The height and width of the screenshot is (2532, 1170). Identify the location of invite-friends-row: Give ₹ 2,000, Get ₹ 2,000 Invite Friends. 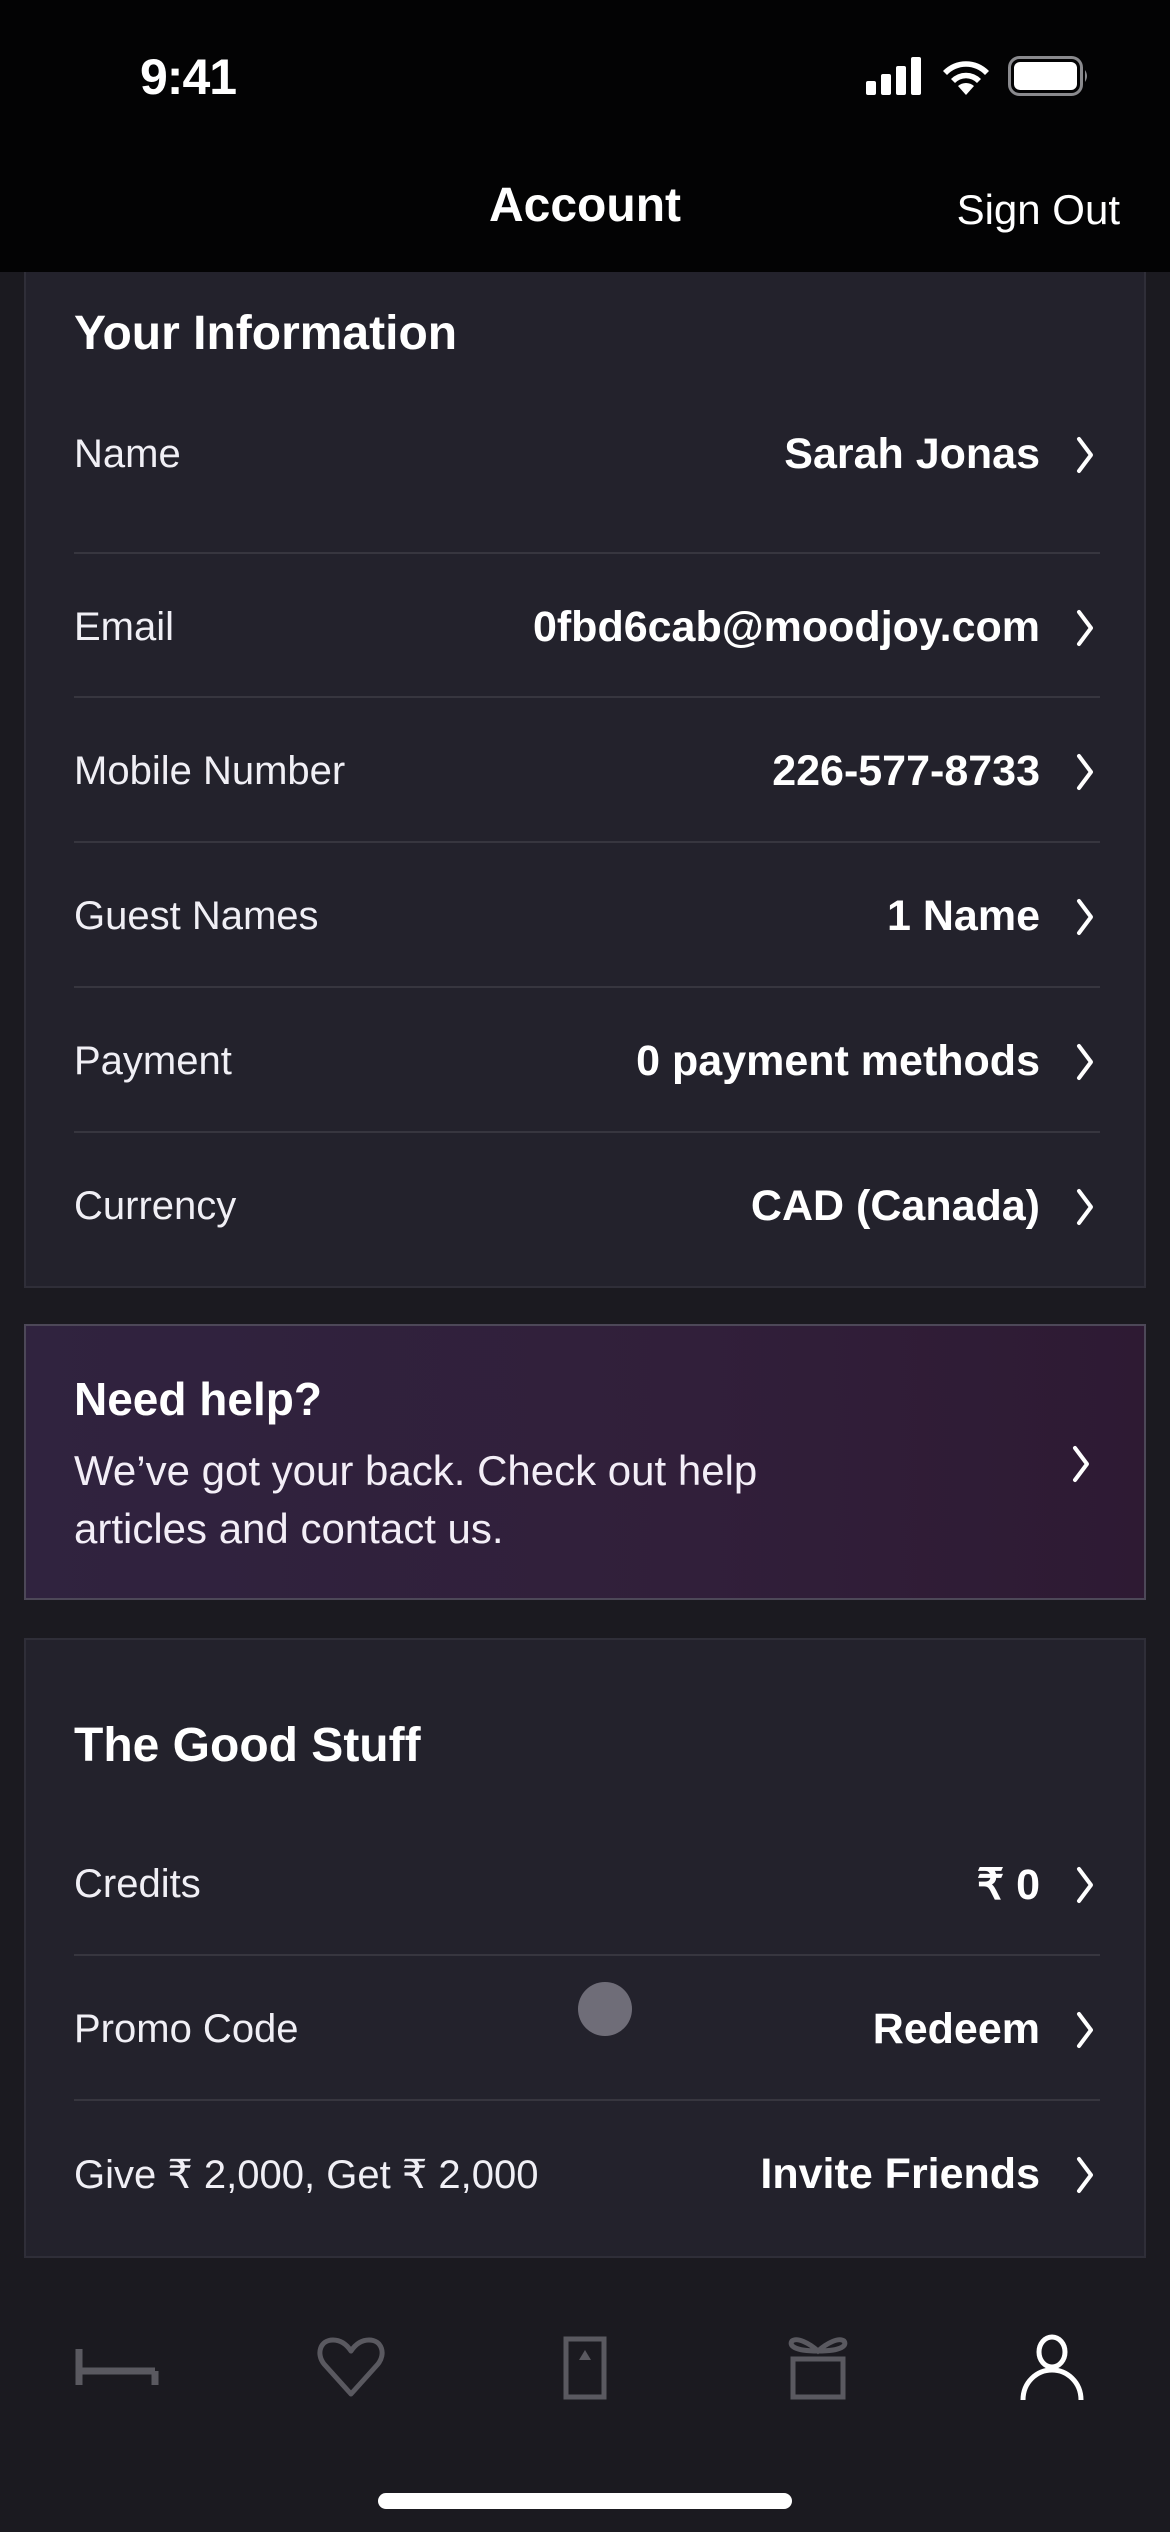
(587, 2174).